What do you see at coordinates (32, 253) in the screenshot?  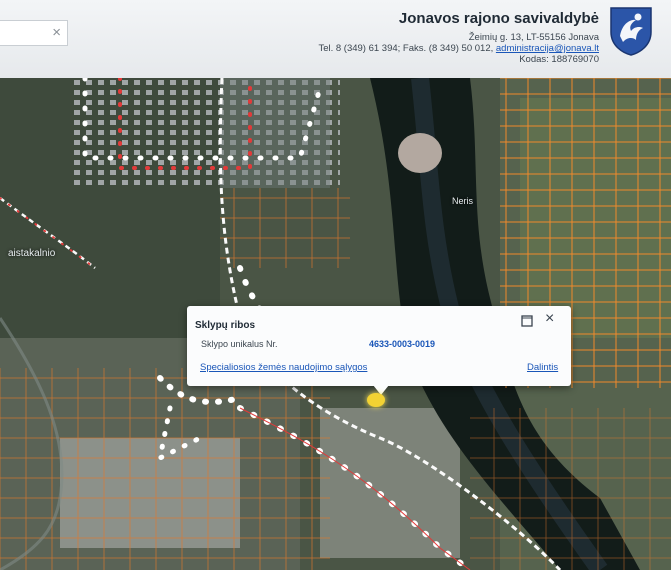 I see `map-label-left: aistakalnio` at bounding box center [32, 253].